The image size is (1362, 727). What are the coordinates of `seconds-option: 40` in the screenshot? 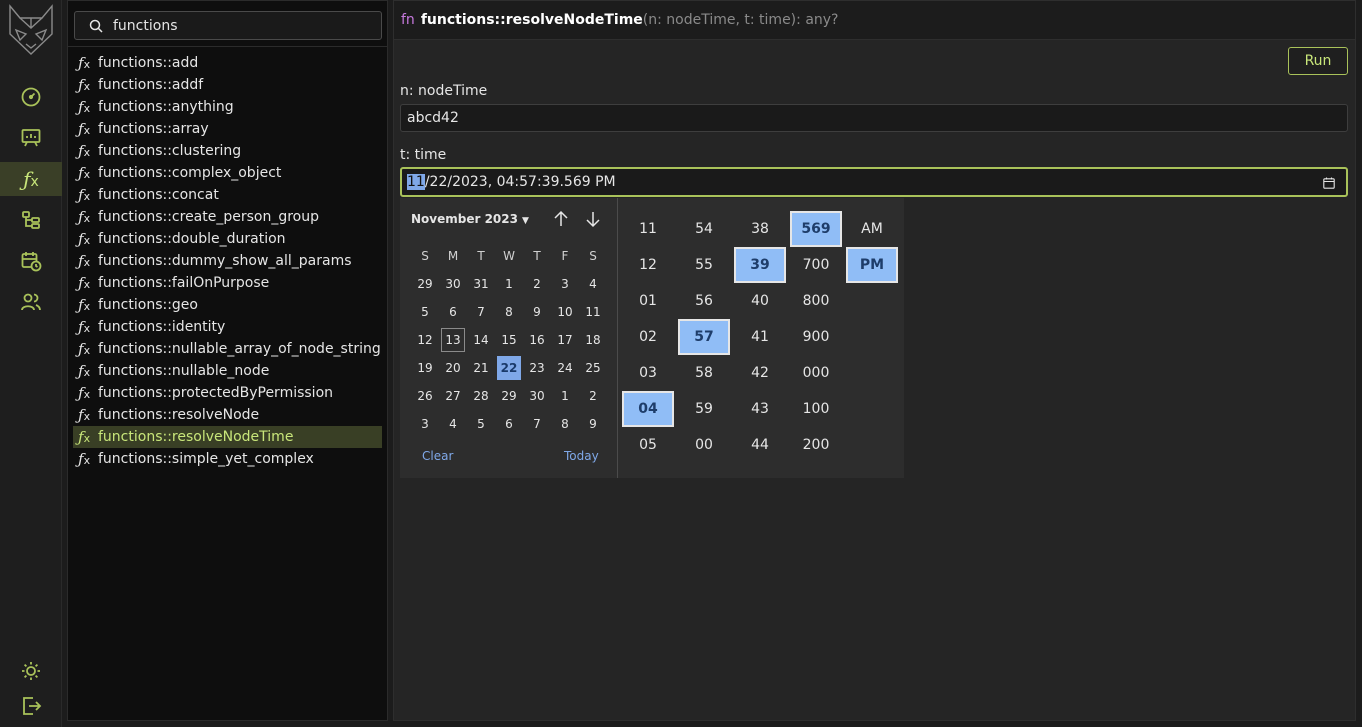 It's located at (760, 301).